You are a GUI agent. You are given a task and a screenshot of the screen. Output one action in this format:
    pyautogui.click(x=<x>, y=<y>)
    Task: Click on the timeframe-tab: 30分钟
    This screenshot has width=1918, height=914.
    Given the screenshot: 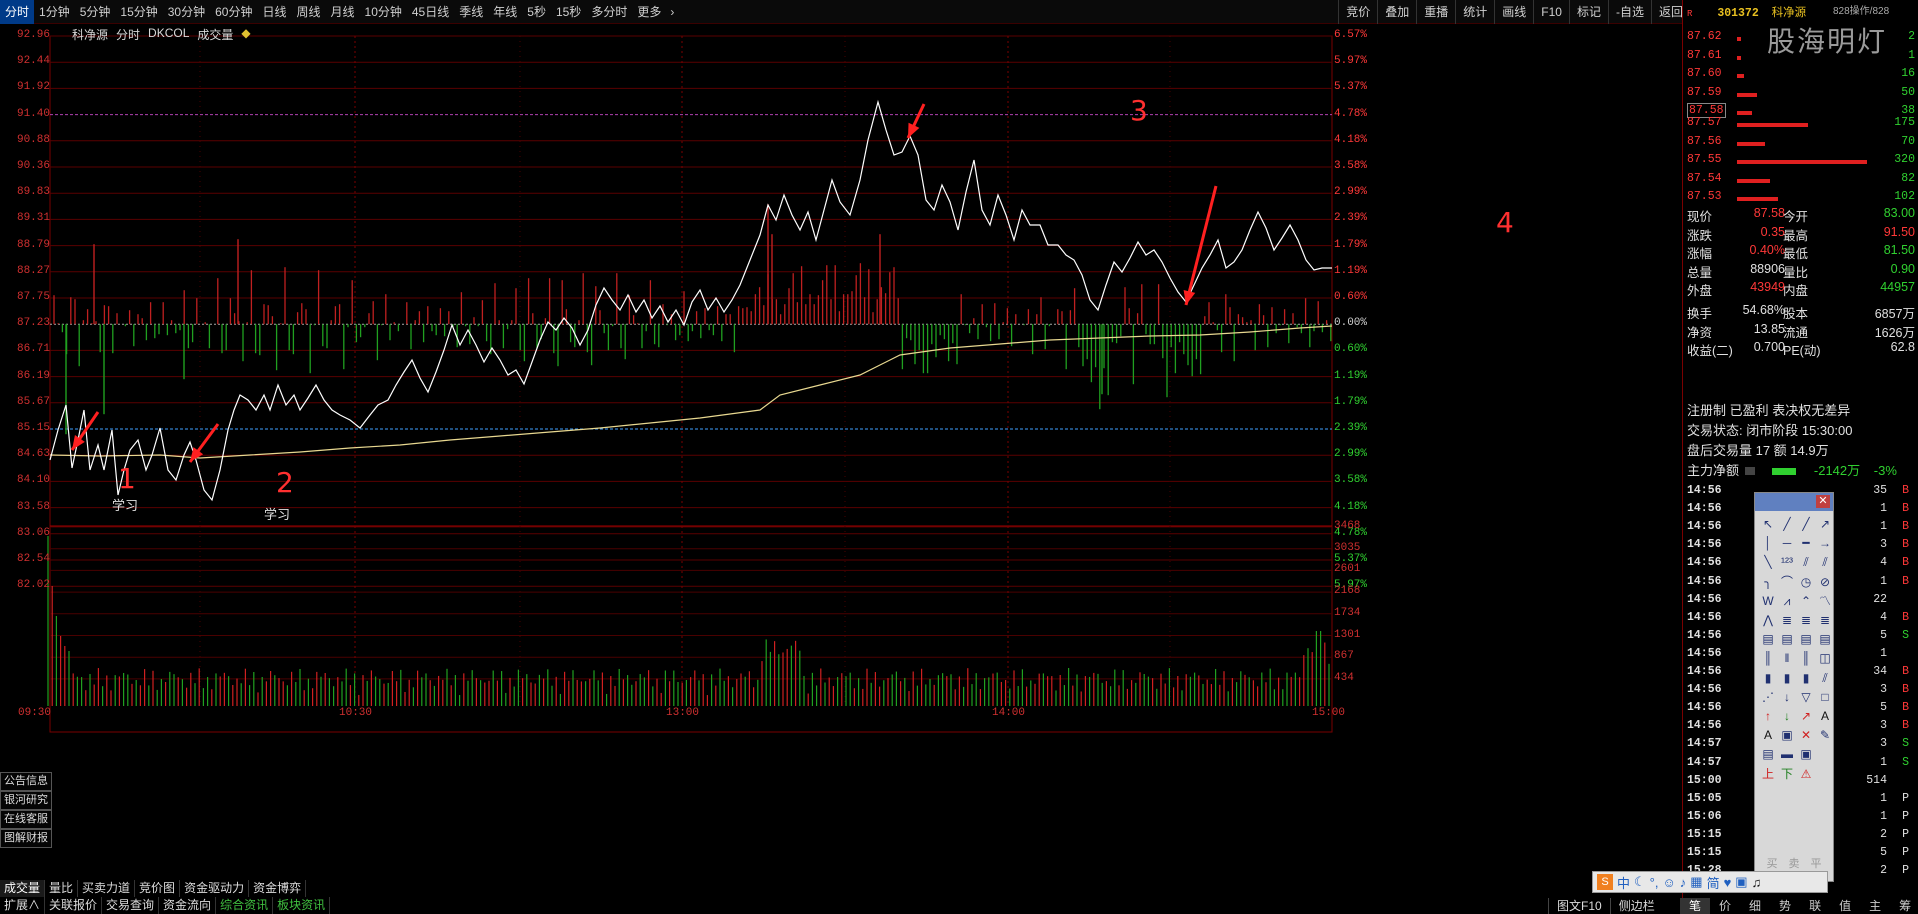 What is the action you would take?
    pyautogui.click(x=186, y=12)
    